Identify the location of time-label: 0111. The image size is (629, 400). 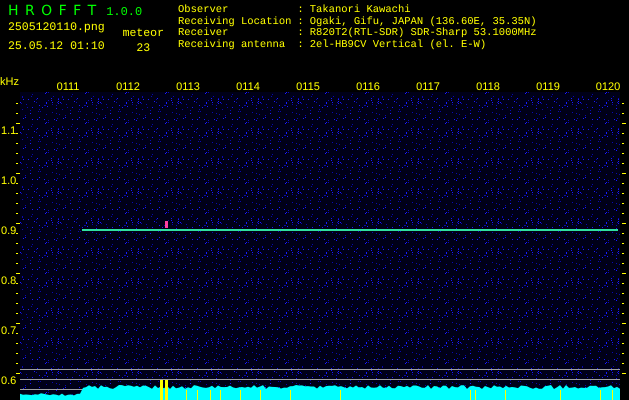
(68, 87).